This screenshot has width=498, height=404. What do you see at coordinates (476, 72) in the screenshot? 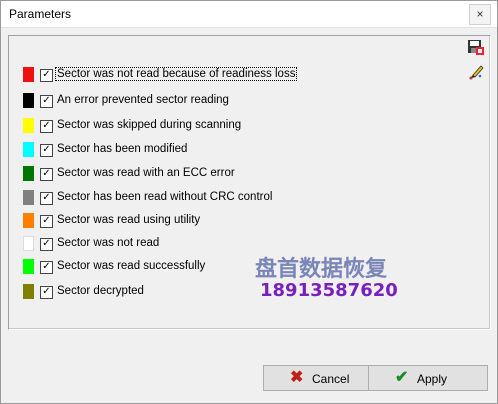
I see `edit-brush-icon` at bounding box center [476, 72].